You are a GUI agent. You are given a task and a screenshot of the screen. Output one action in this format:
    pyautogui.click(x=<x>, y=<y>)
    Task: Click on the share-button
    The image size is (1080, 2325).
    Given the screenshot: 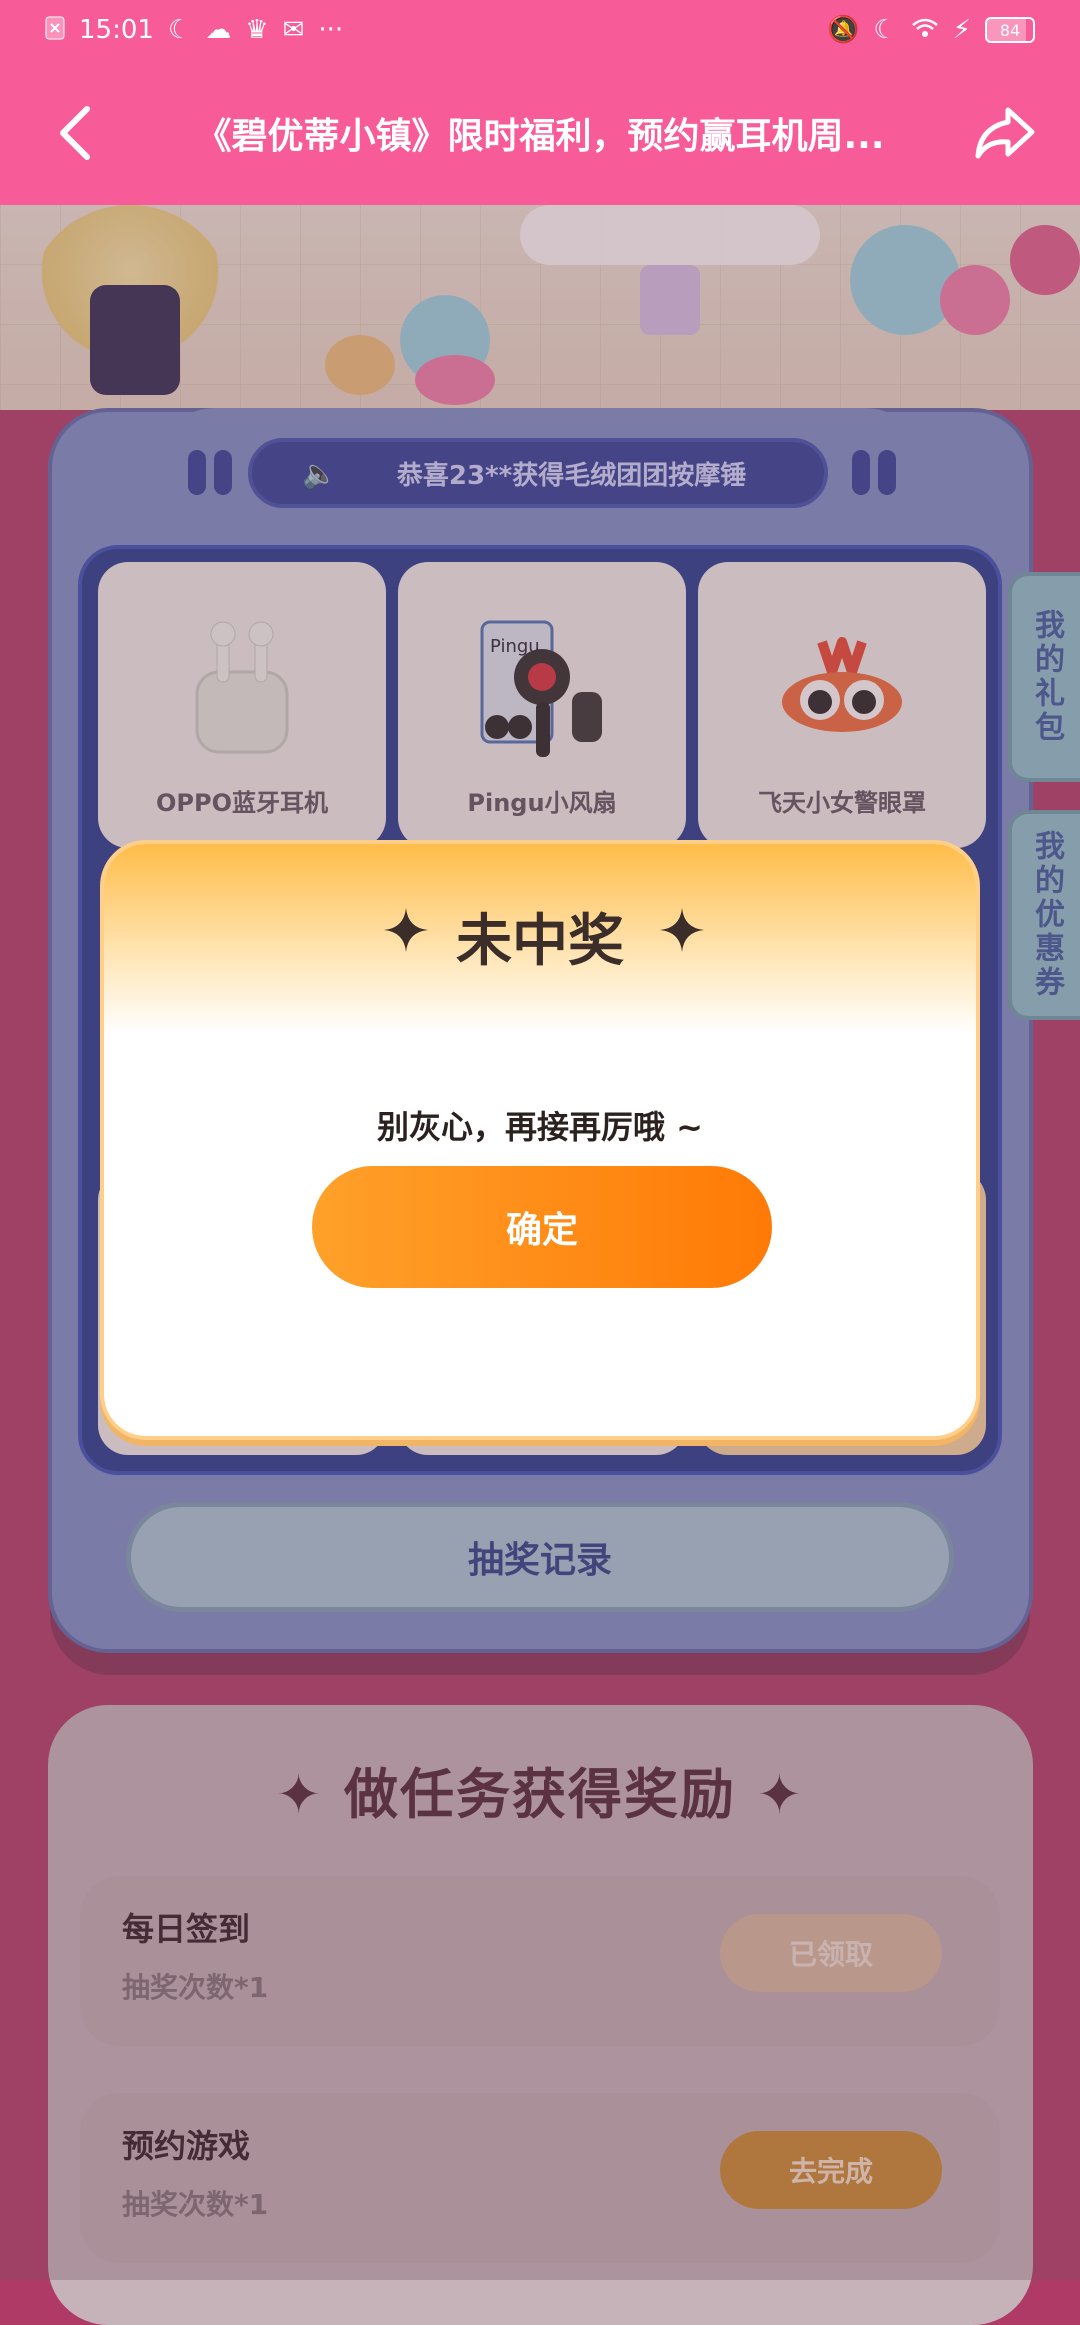 What is the action you would take?
    pyautogui.click(x=1005, y=133)
    